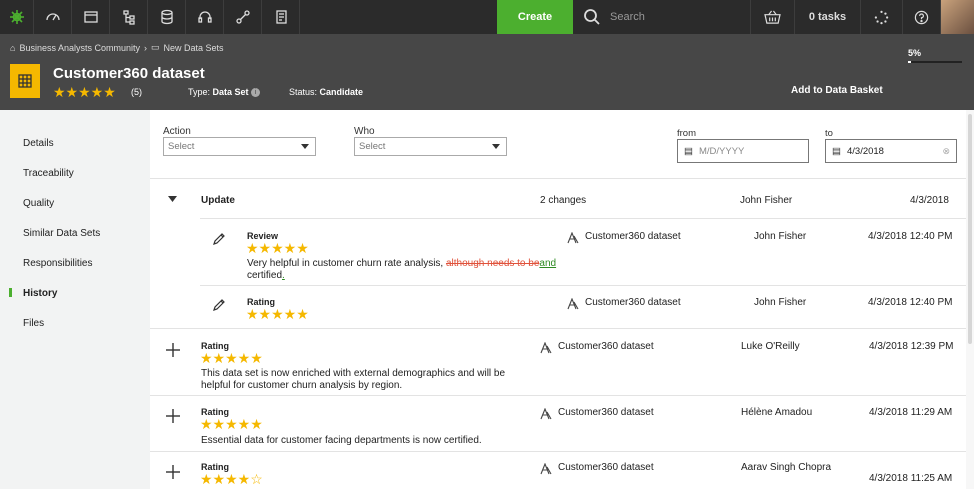  I want to click on user-avatar, so click(957, 17).